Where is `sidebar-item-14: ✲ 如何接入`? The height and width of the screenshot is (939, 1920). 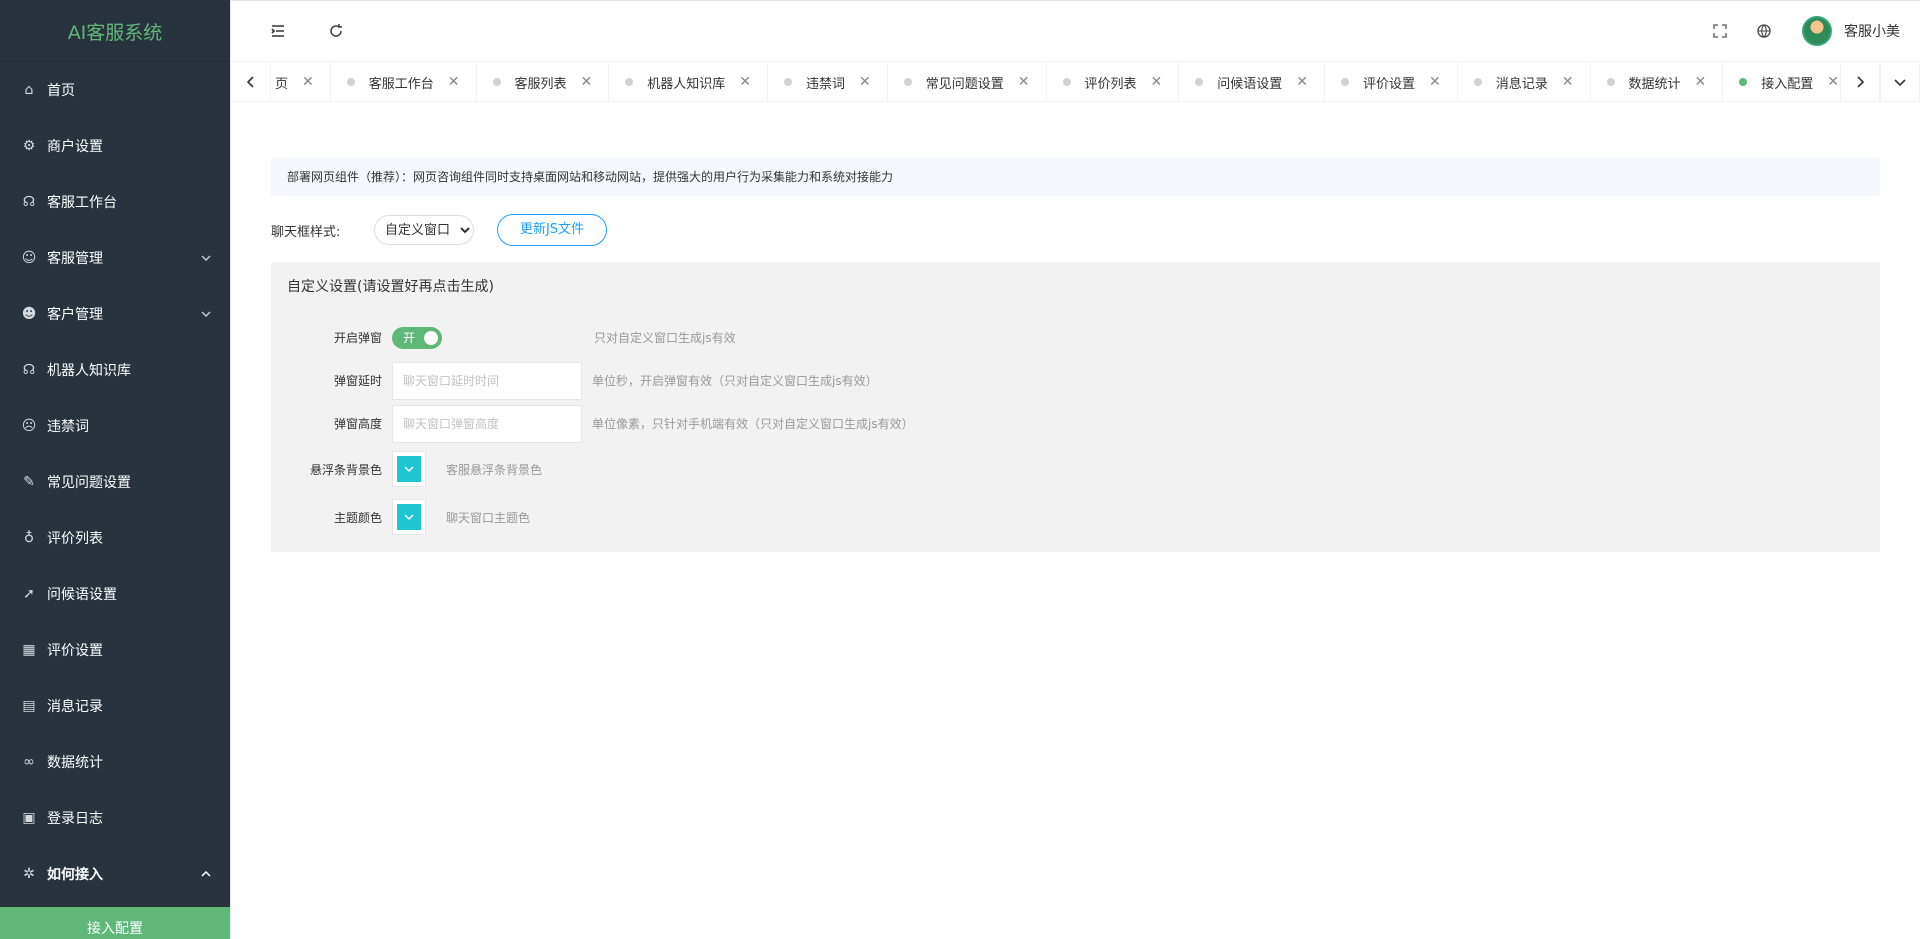 sidebar-item-14: ✲ 如何接入 is located at coordinates (115, 874).